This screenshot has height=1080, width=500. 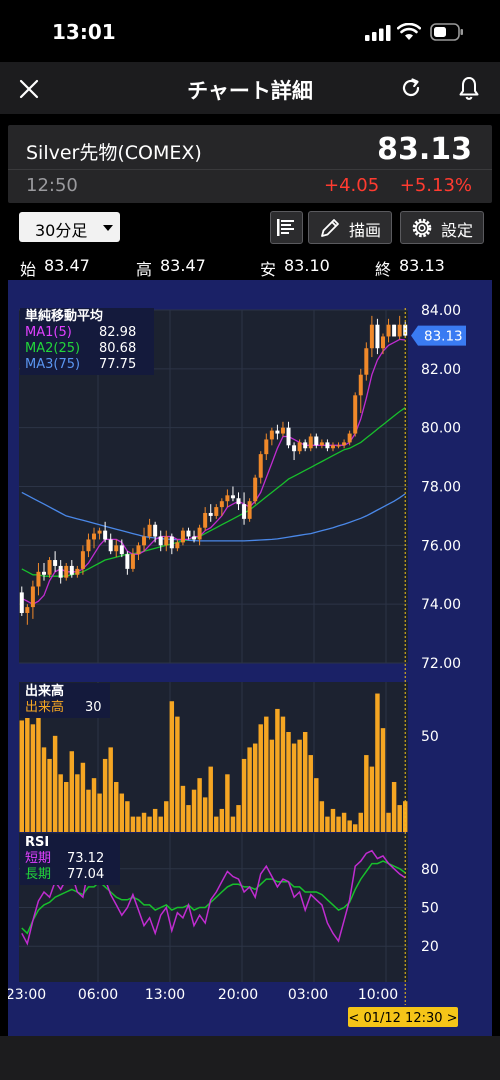 I want to click on instrument-name: Silver先物(COMEX), so click(x=114, y=153).